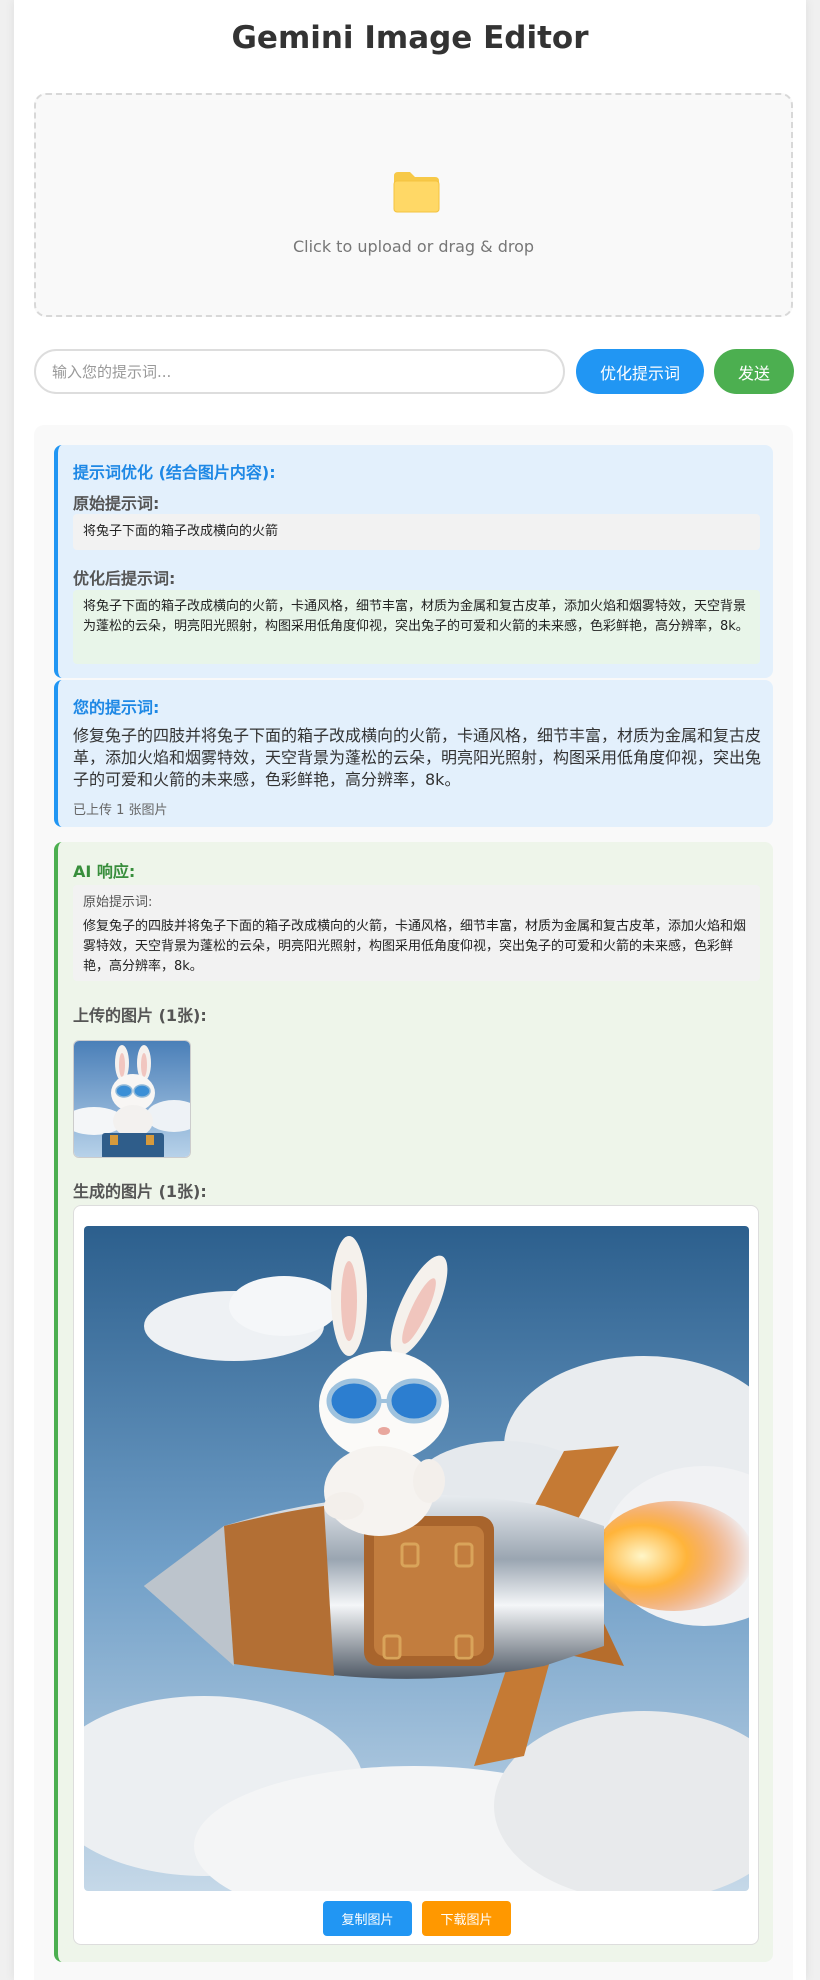 This screenshot has height=1980, width=820. I want to click on send-button: 发送, so click(754, 371).